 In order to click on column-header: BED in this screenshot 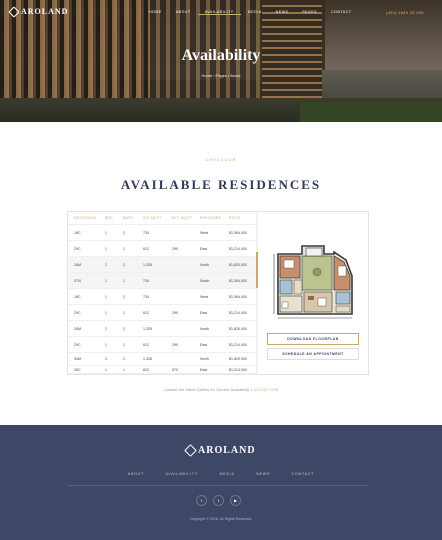, I will do `click(109, 218)`.